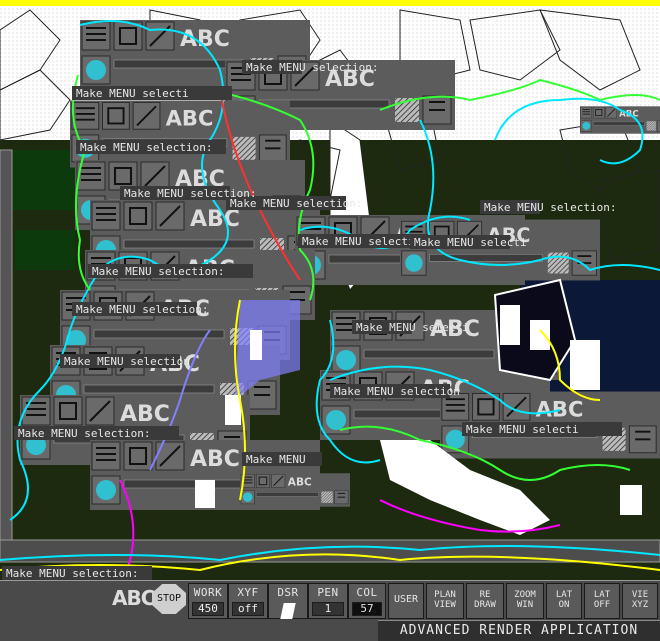 The width and height of the screenshot is (660, 641). Describe the element at coordinates (6, 345) in the screenshot. I see `left-scrollbar` at that location.